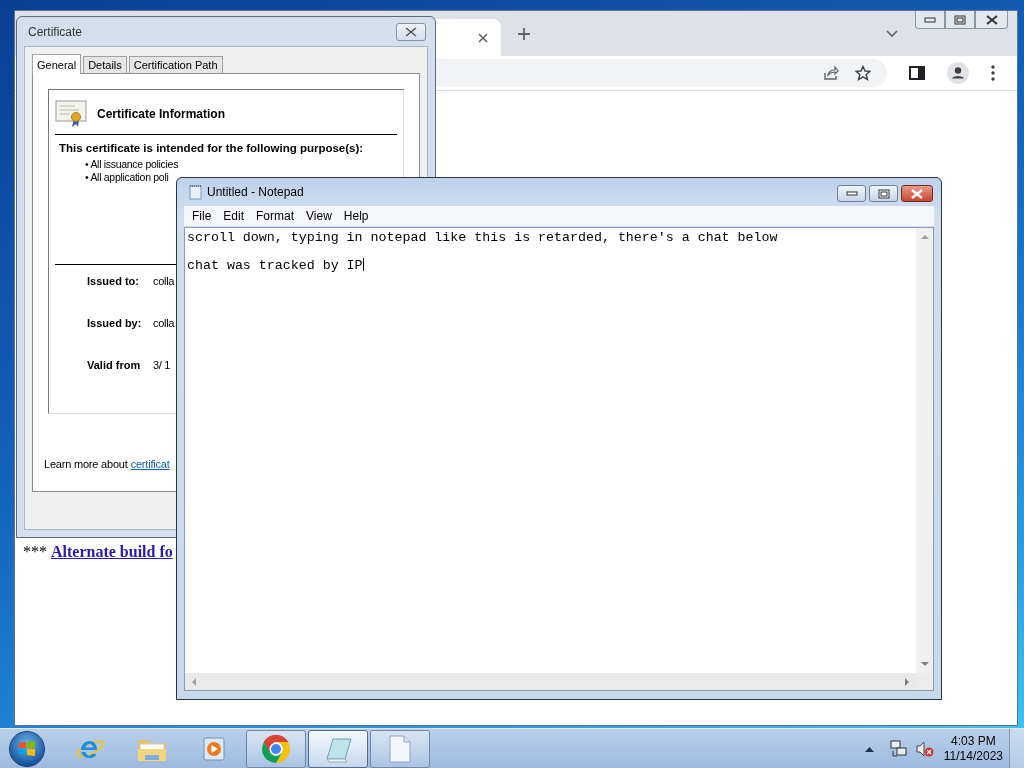  I want to click on text-cursor, so click(363, 264).